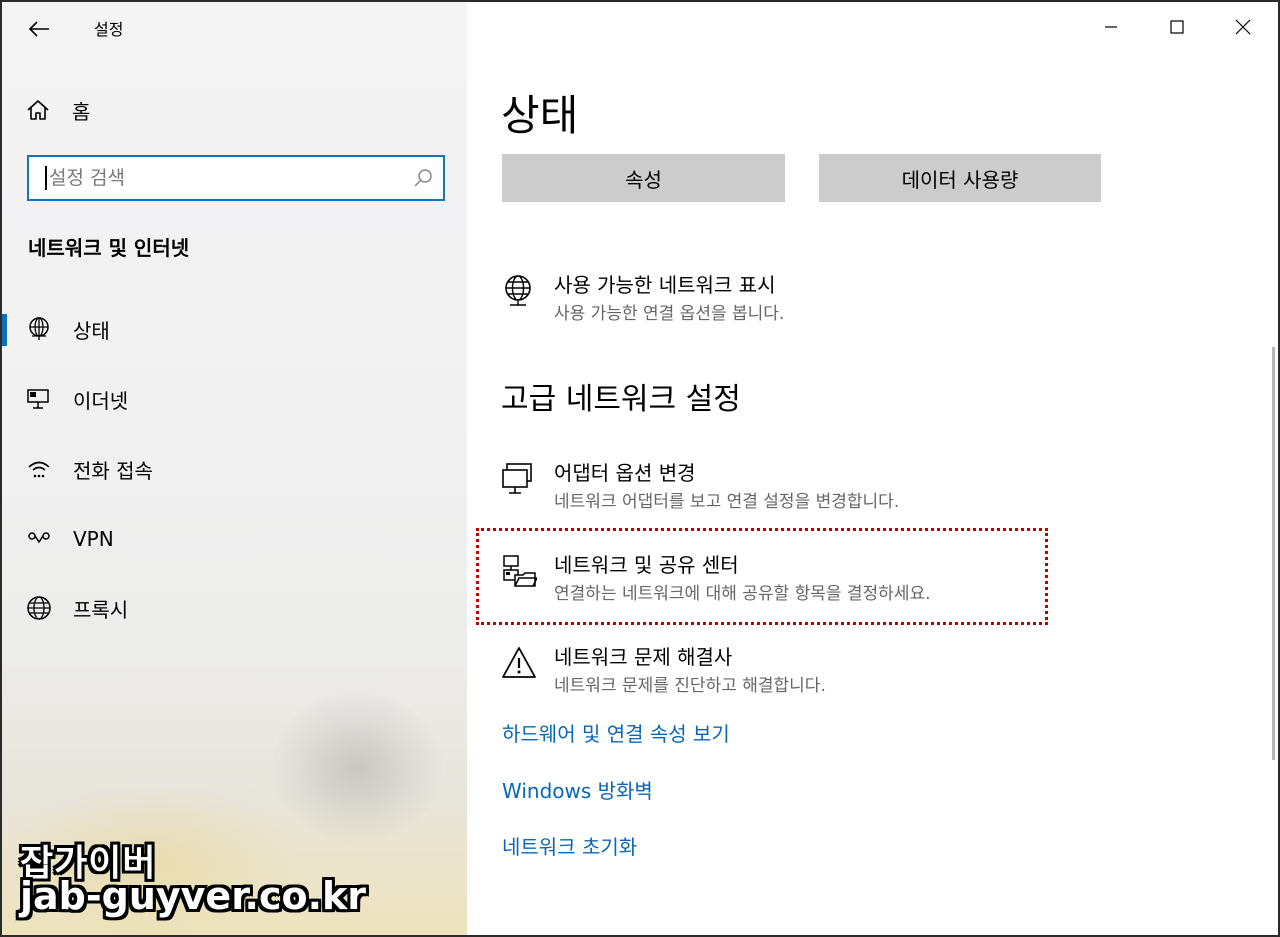 The width and height of the screenshot is (1280, 937). Describe the element at coordinates (101, 400) in the screenshot. I see `sidebar-item-label: 이더넷` at that location.